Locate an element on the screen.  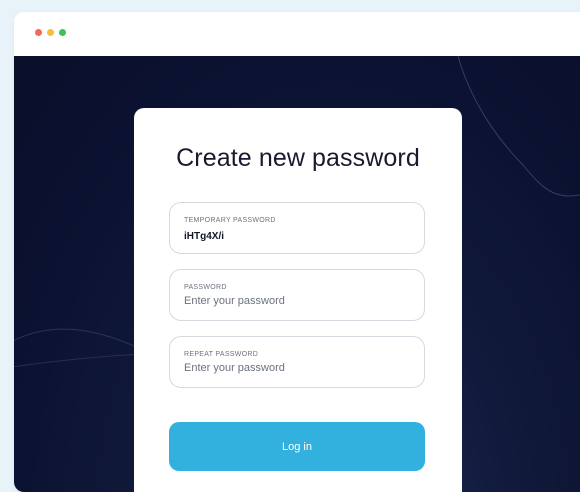
password-input is located at coordinates (296, 301).